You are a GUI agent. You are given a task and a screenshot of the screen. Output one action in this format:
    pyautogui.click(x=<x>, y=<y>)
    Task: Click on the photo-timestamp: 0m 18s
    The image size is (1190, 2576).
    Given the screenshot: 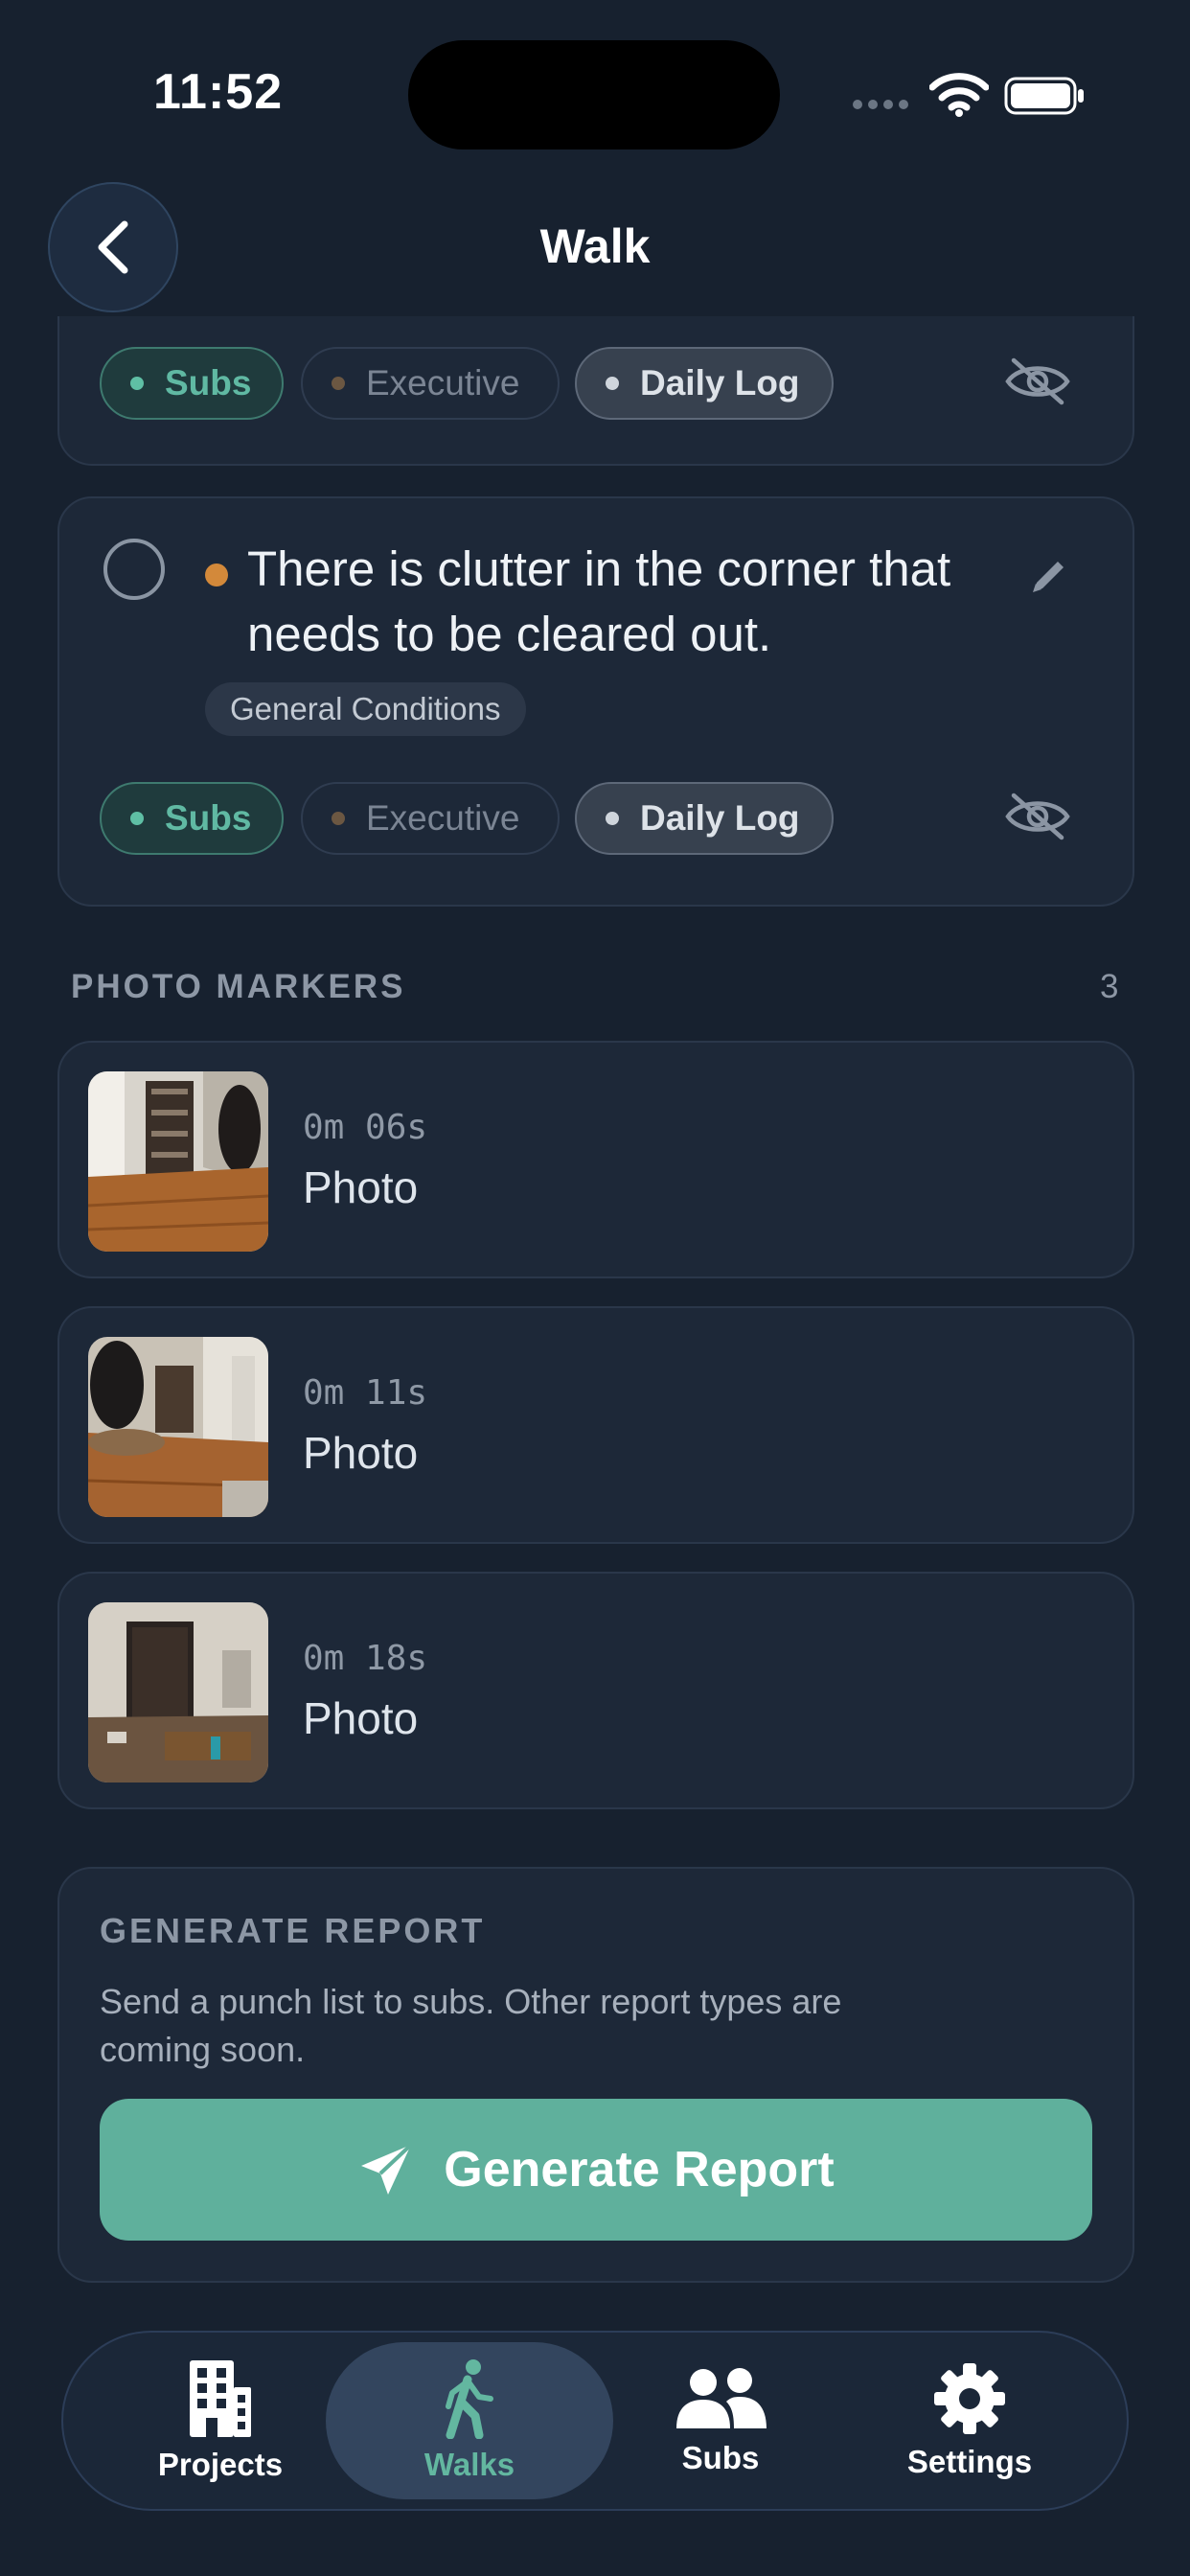 What is the action you would take?
    pyautogui.click(x=366, y=1658)
    